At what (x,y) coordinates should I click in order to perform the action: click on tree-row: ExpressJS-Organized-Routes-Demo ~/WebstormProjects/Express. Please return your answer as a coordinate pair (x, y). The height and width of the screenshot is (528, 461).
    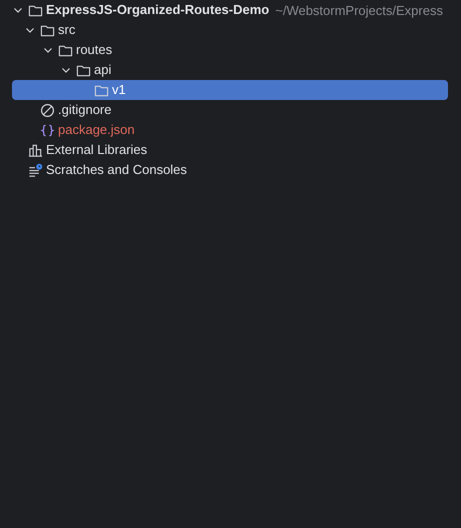
    Looking at the image, I should click on (230, 10).